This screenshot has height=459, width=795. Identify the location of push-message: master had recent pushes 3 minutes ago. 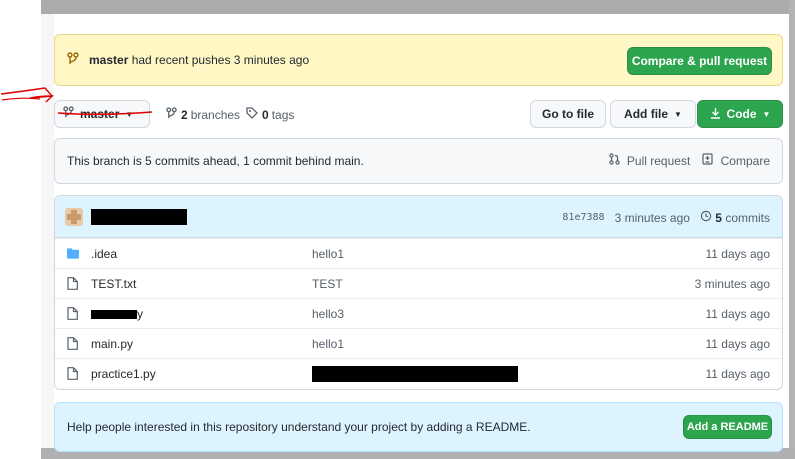
(199, 60).